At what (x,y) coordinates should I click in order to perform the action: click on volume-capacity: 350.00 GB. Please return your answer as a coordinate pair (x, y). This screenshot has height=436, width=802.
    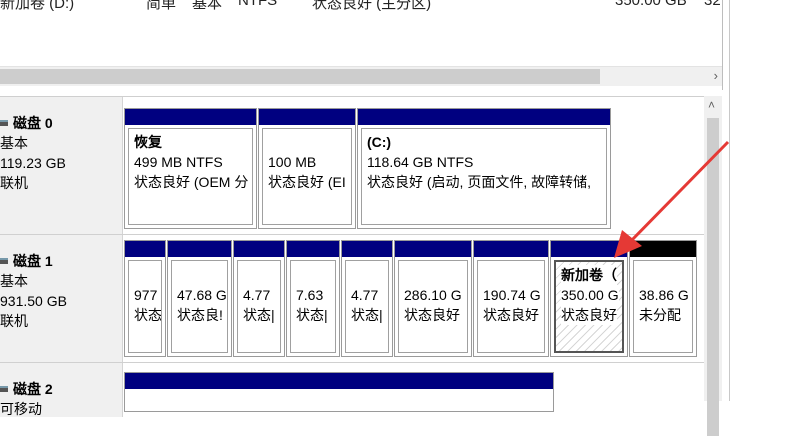
    Looking at the image, I should click on (651, 4).